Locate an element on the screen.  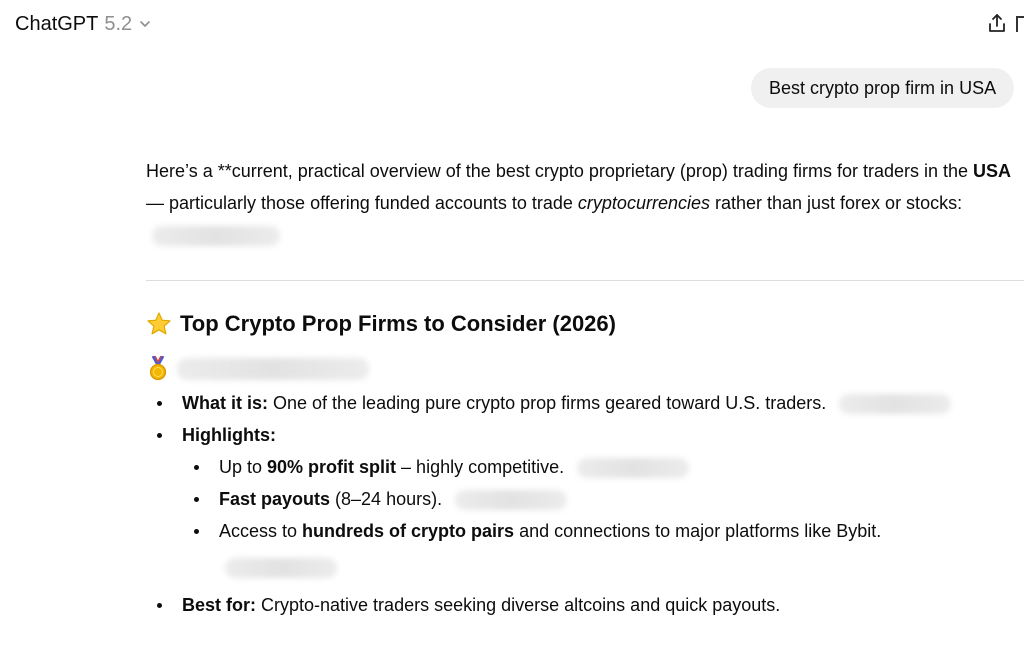
model-selector: ChatGPT 5.2 is located at coordinates (83, 24).